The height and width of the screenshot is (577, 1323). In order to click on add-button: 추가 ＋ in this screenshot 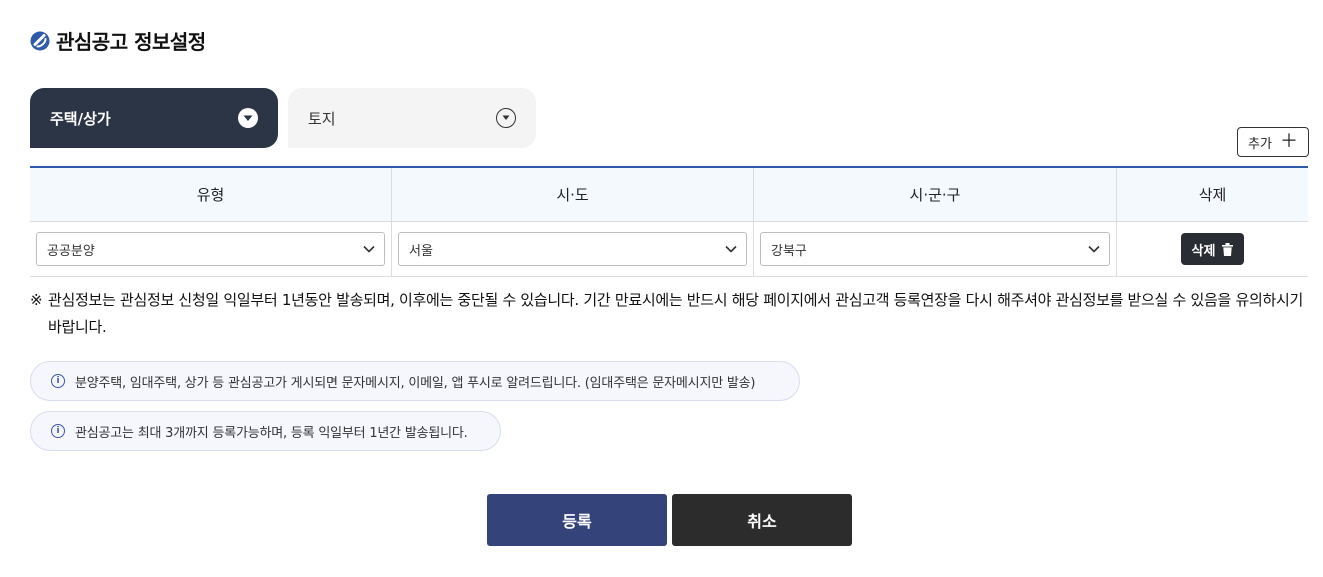, I will do `click(1273, 142)`.